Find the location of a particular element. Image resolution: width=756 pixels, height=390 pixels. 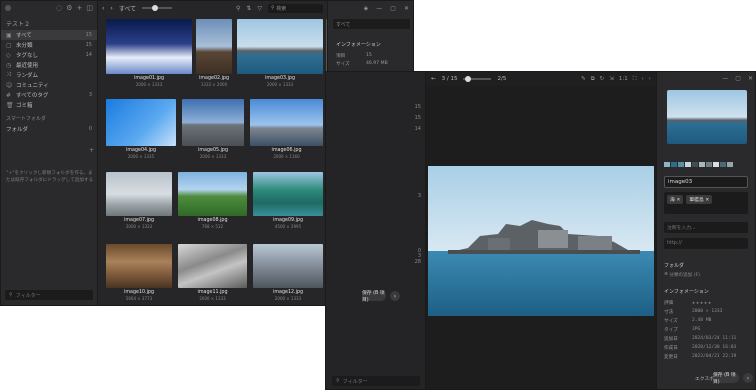

export-label: エクスポ is located at coordinates (704, 378).